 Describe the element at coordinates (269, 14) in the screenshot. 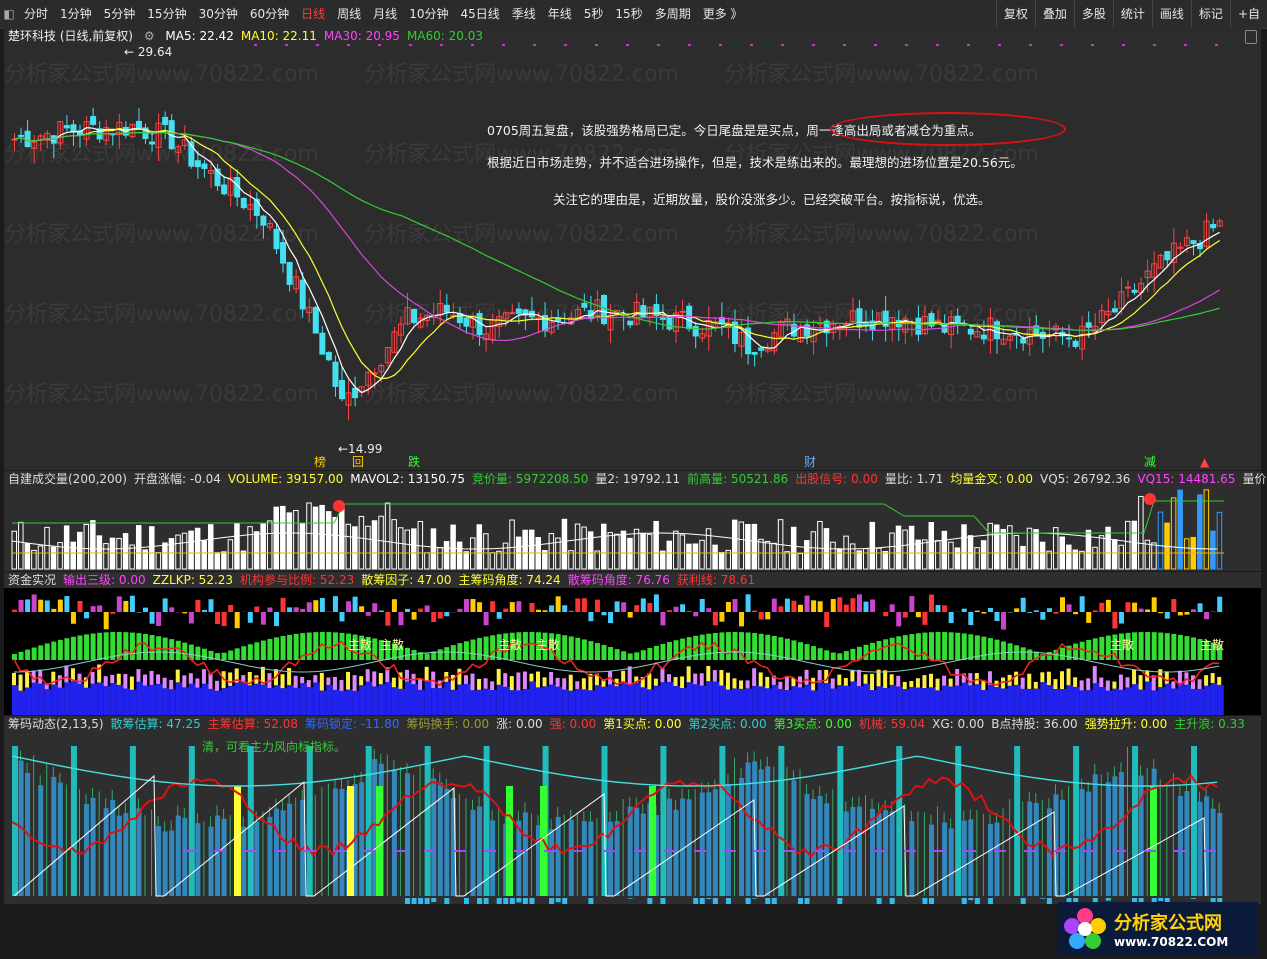

I see `period-tab-5: 60分钟` at that location.